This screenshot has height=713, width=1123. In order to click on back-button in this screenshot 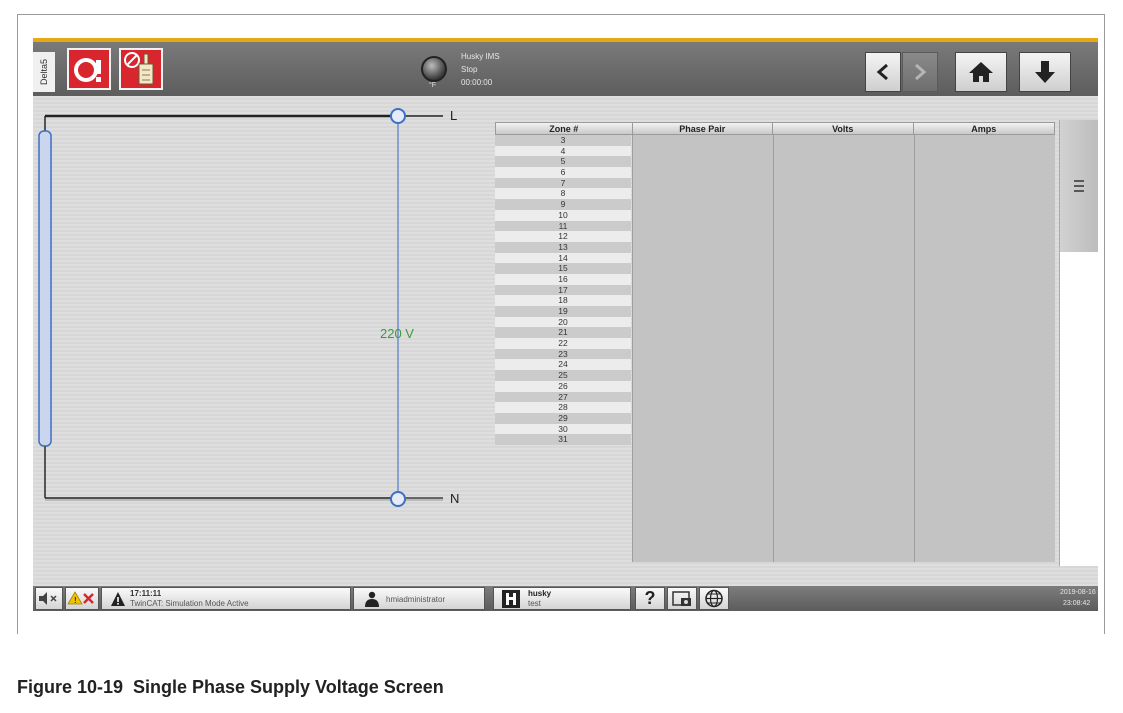, I will do `click(883, 72)`.